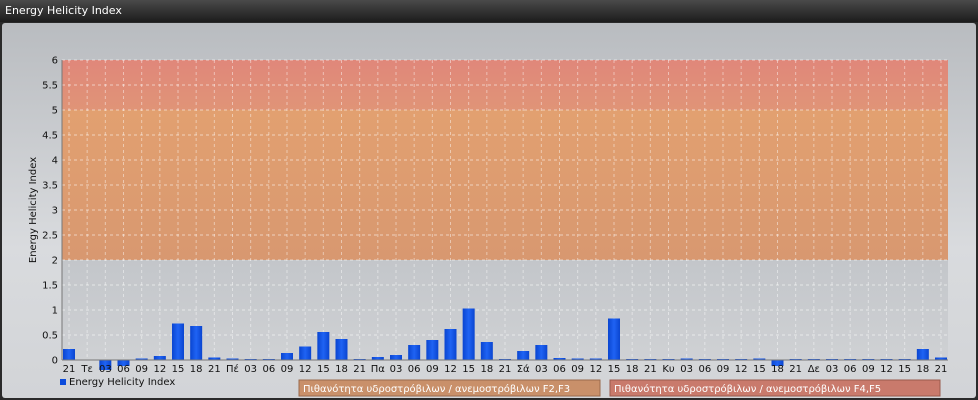 This screenshot has height=400, width=978. I want to click on x-tick-label: Πέ, so click(232, 369).